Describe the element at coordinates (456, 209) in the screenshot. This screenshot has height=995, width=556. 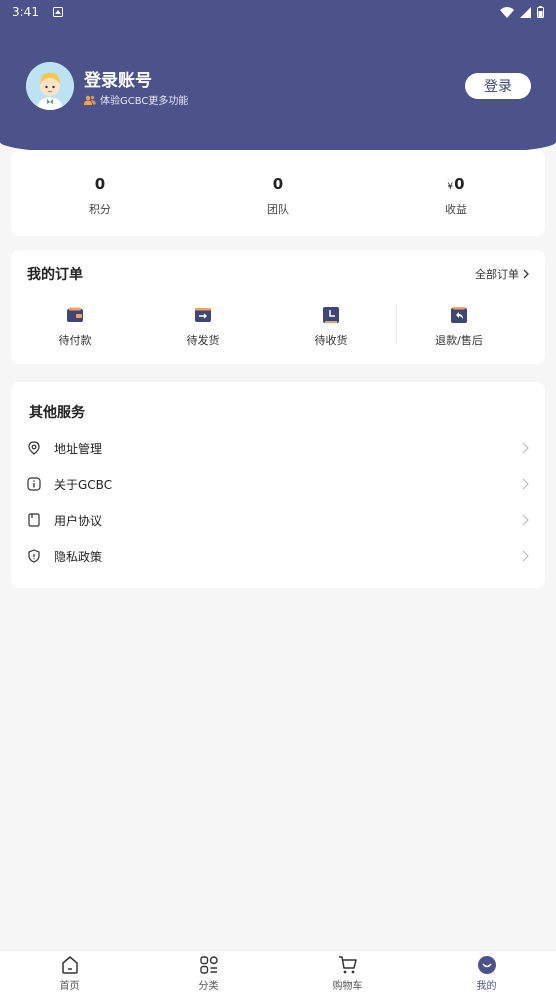
I see `stat-earnings-label: 收益` at that location.